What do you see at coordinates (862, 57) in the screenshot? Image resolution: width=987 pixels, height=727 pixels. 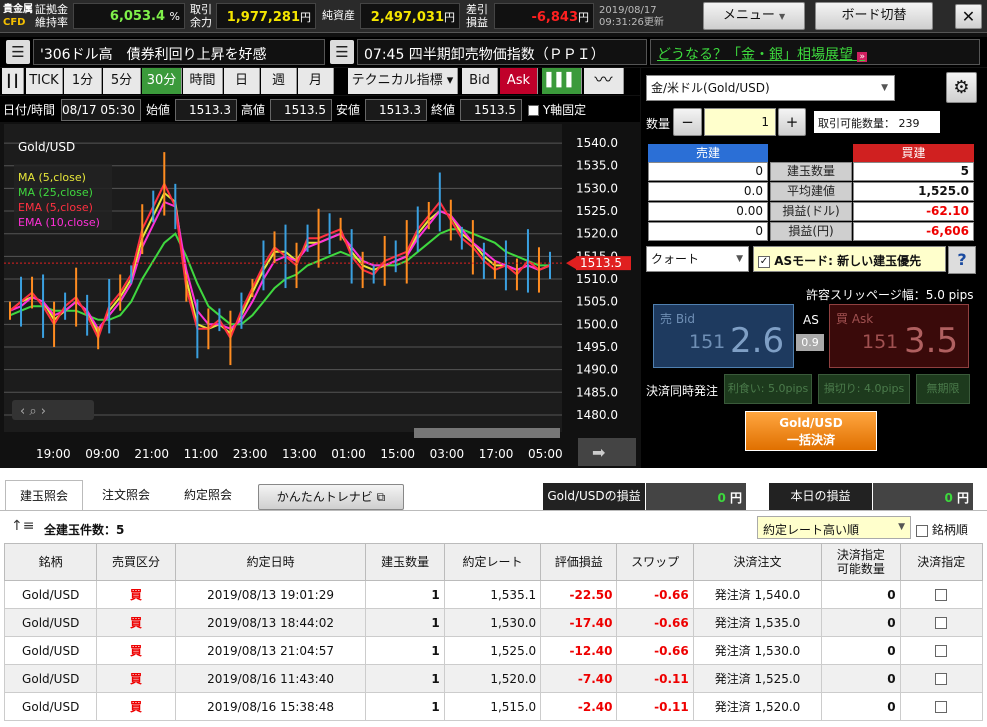 I see `external-link-icon: »` at bounding box center [862, 57].